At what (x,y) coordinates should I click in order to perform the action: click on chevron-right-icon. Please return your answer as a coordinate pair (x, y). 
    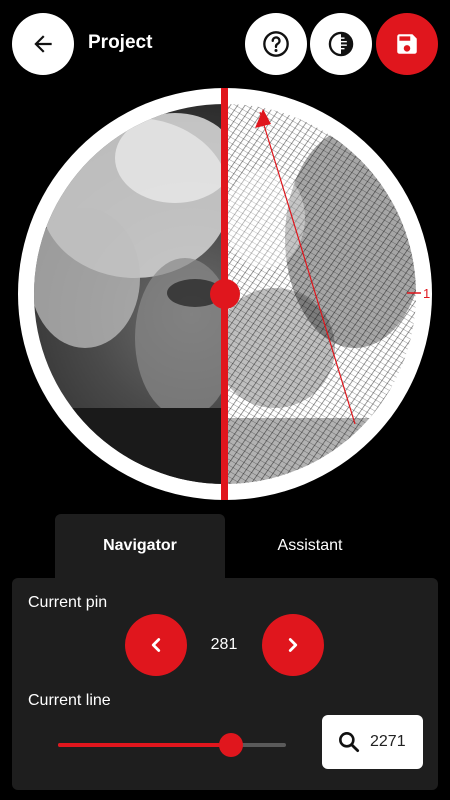
    Looking at the image, I should click on (293, 645).